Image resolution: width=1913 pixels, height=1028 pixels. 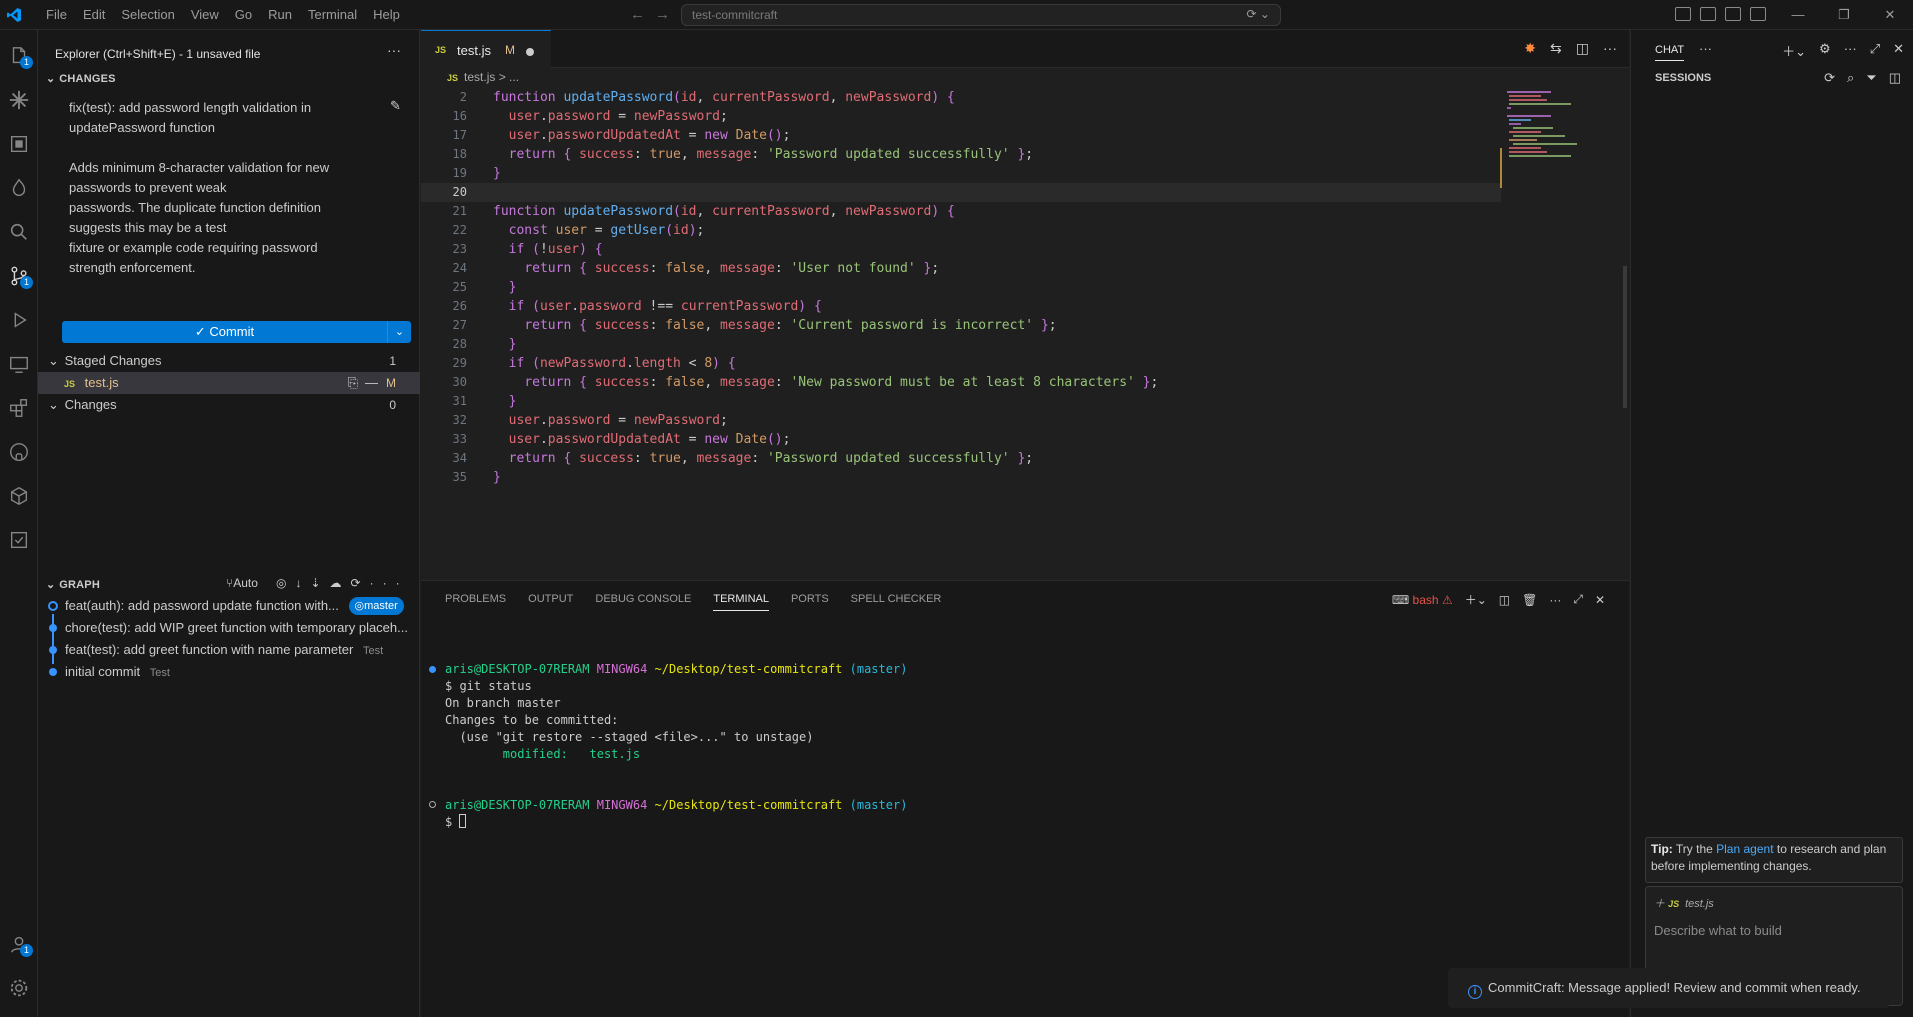 I want to click on staged-file-row: JS test.js ⎘ — M, so click(x=229, y=383).